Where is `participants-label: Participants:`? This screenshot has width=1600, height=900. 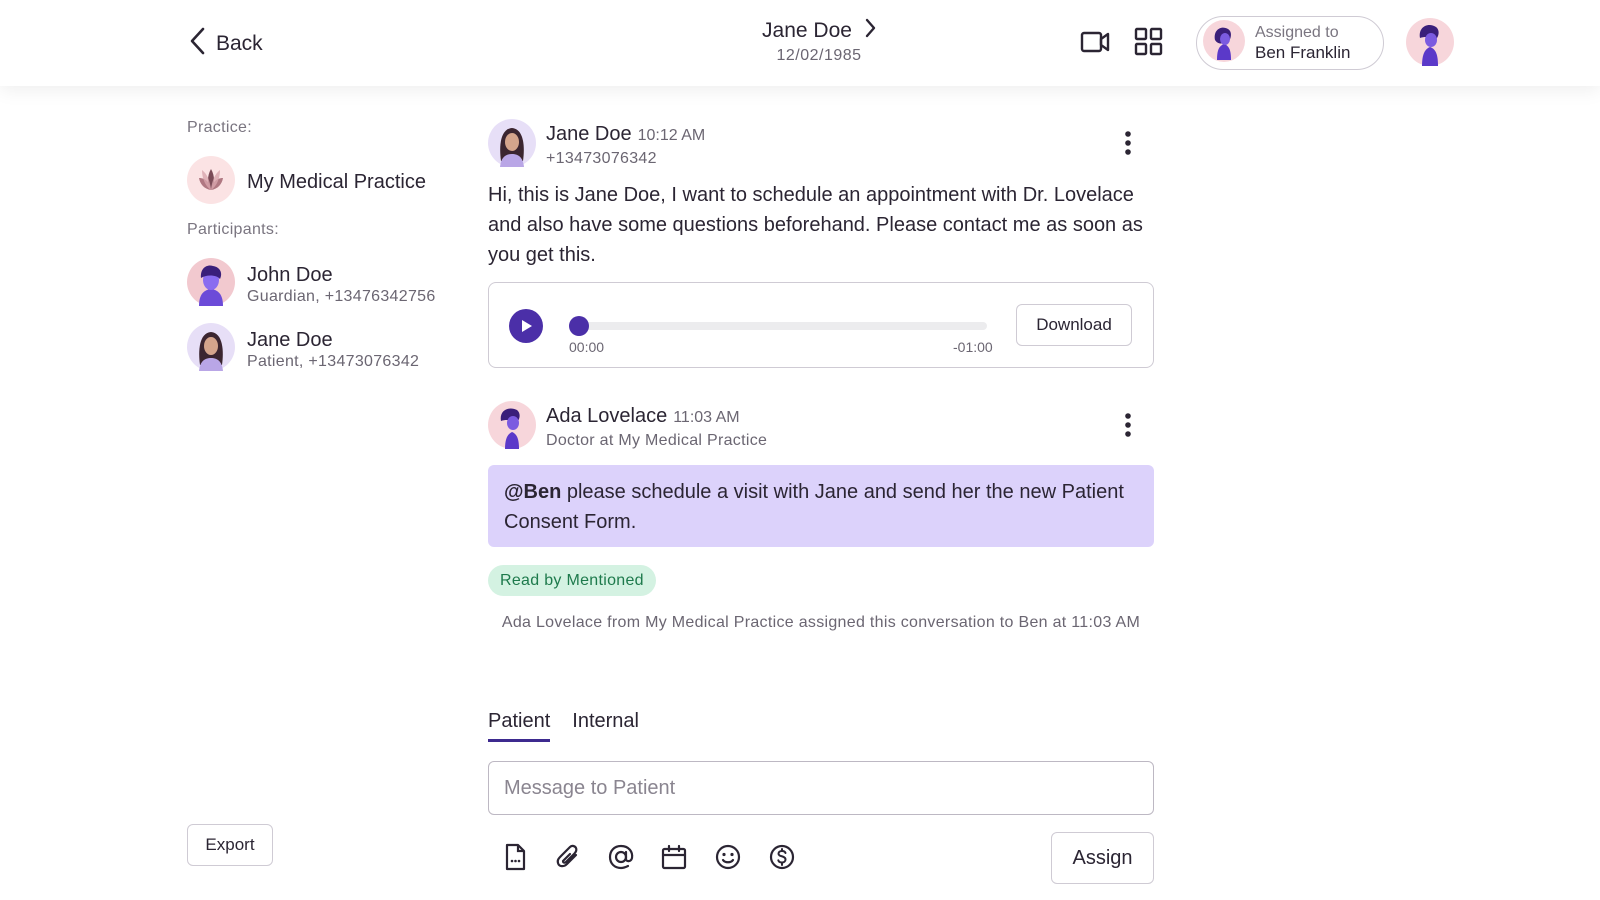
participants-label: Participants: is located at coordinates (233, 229).